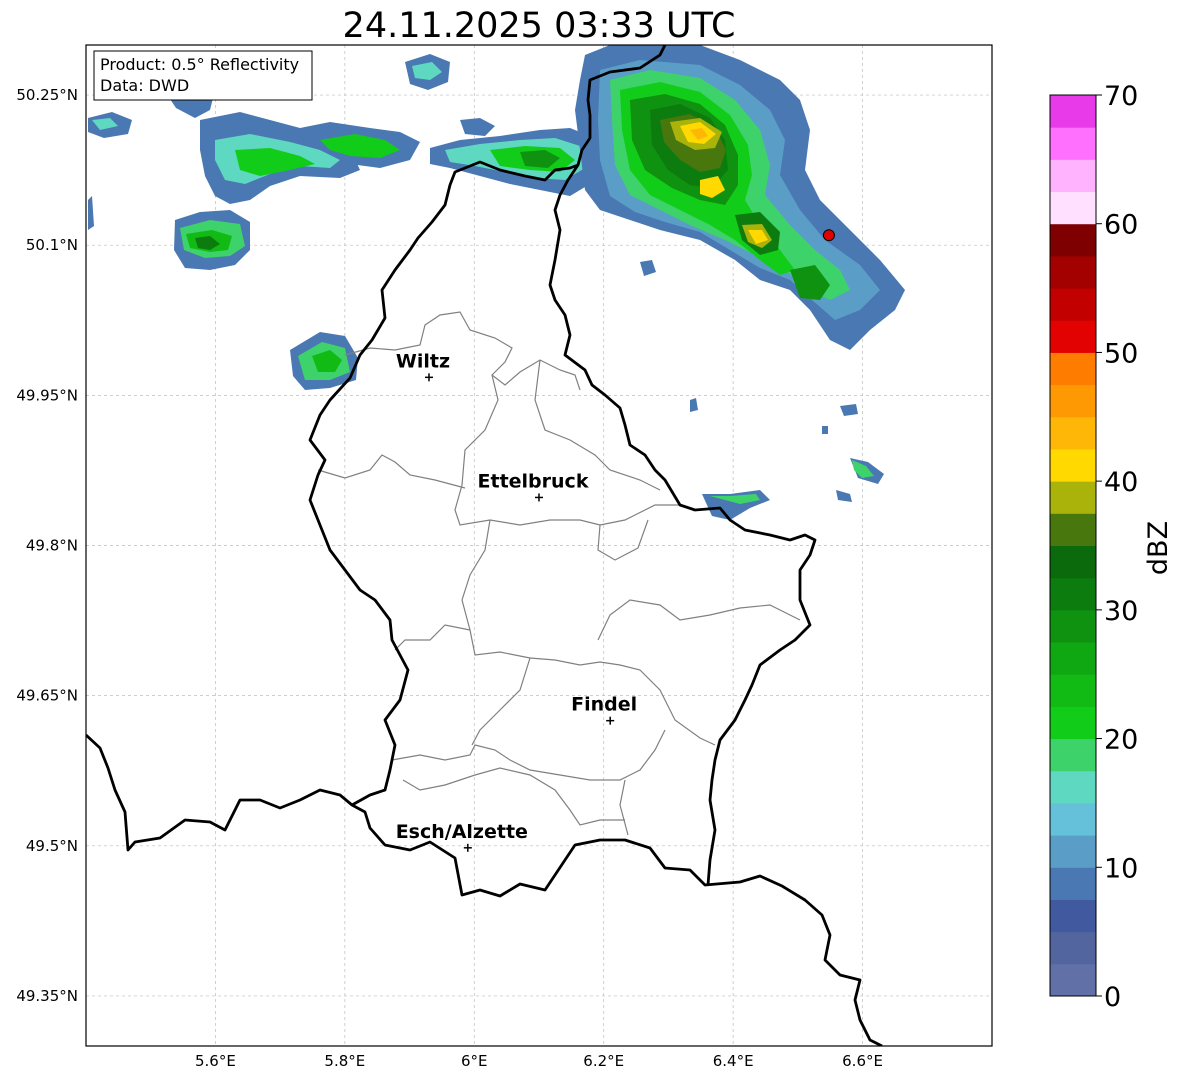  What do you see at coordinates (1112, 997) in the screenshot?
I see `colorbar-tick-label: 0` at bounding box center [1112, 997].